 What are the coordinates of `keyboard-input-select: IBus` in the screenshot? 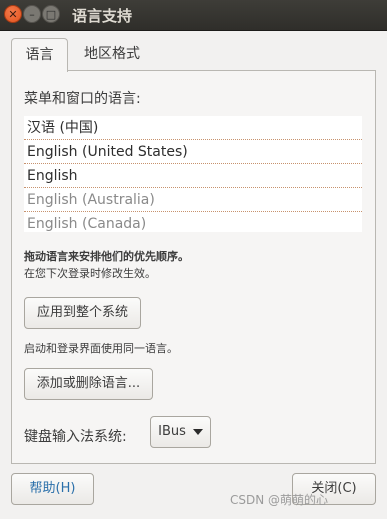 It's located at (180, 432).